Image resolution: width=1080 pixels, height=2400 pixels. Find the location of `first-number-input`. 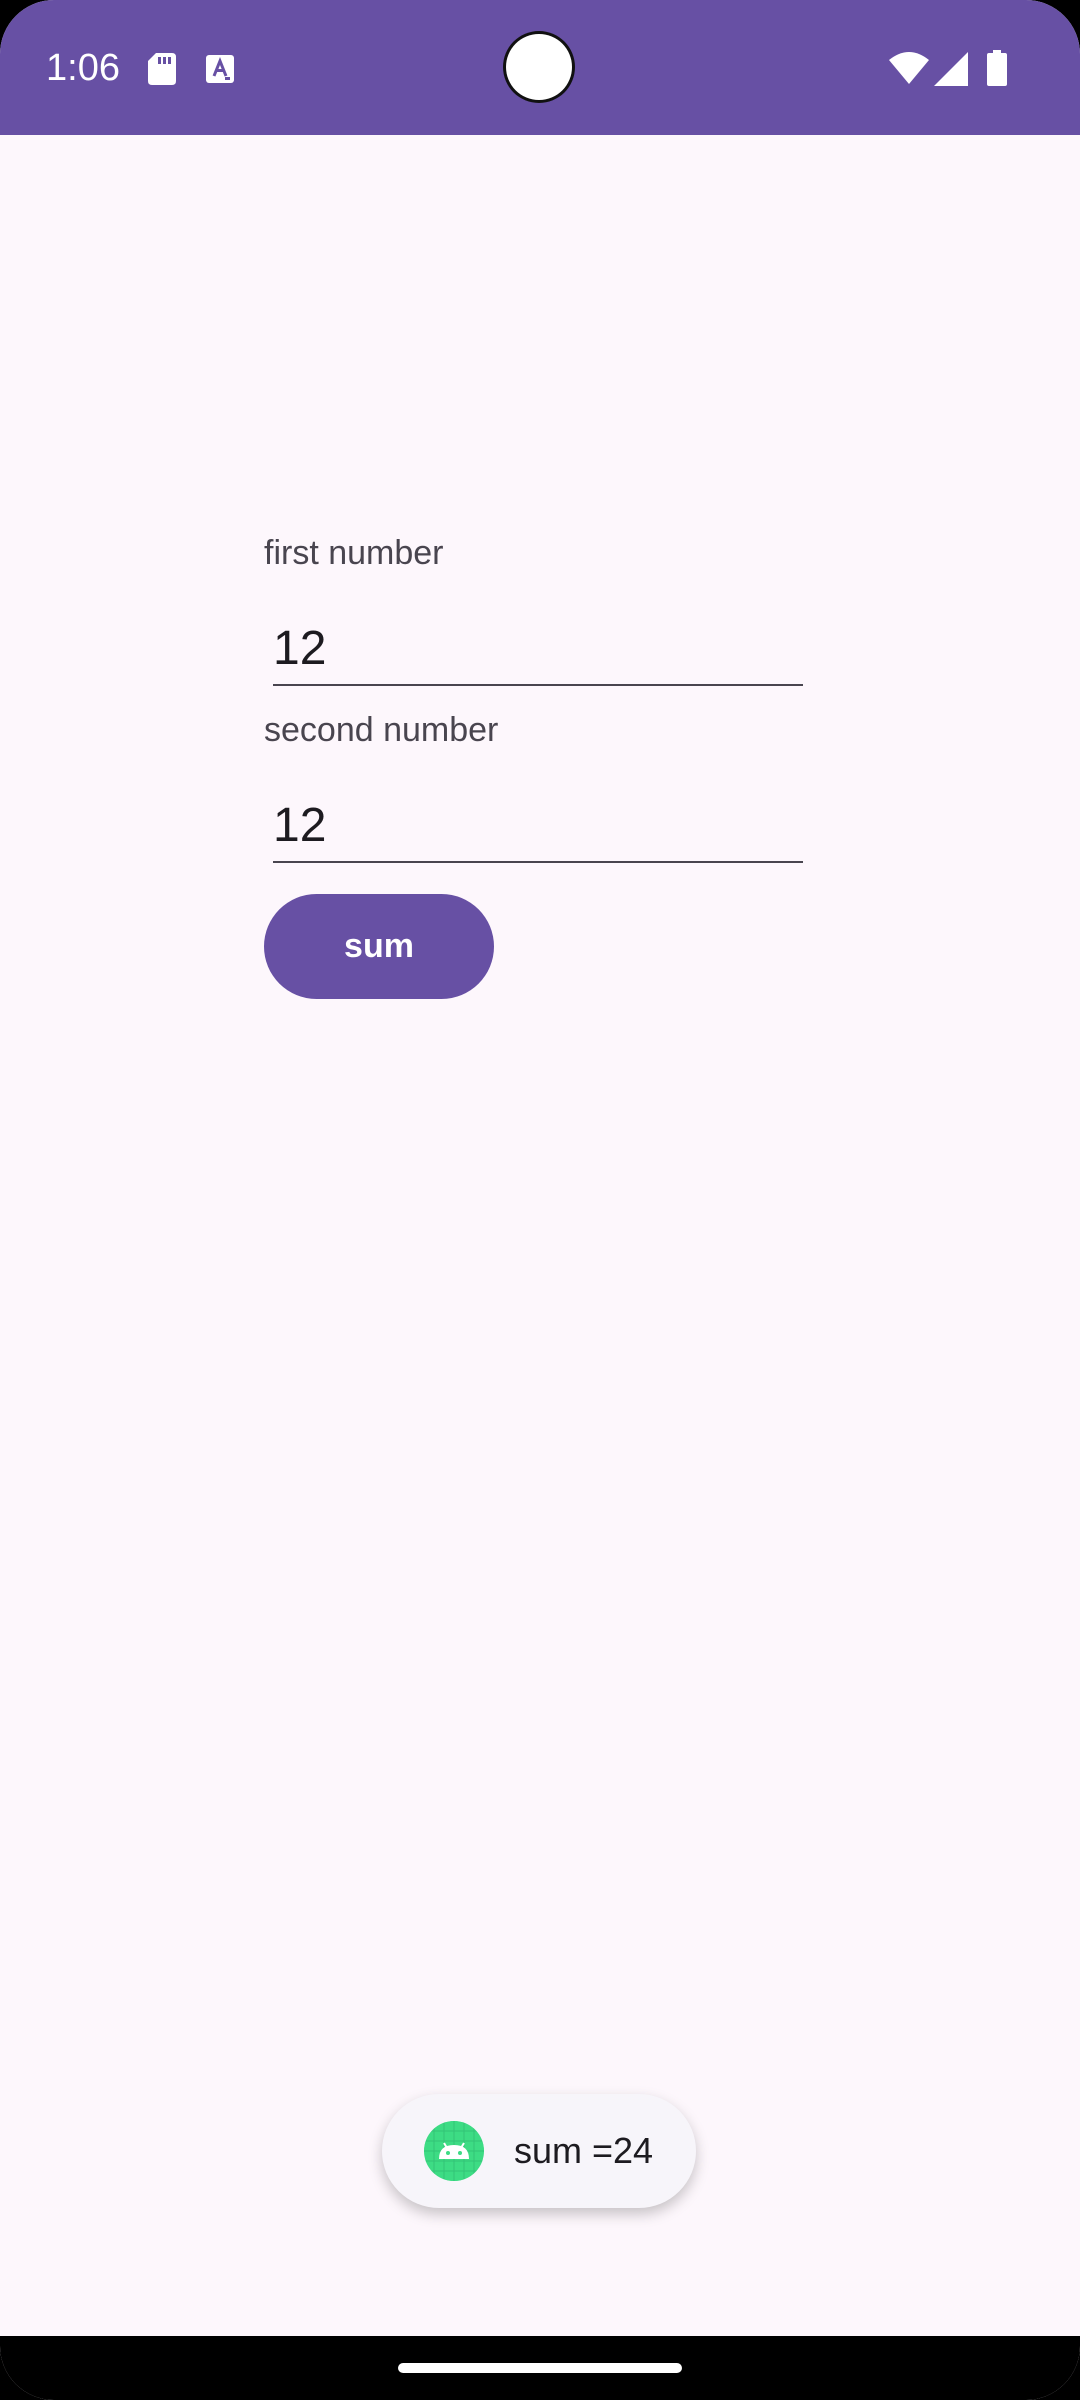

first-number-input is located at coordinates (538, 649).